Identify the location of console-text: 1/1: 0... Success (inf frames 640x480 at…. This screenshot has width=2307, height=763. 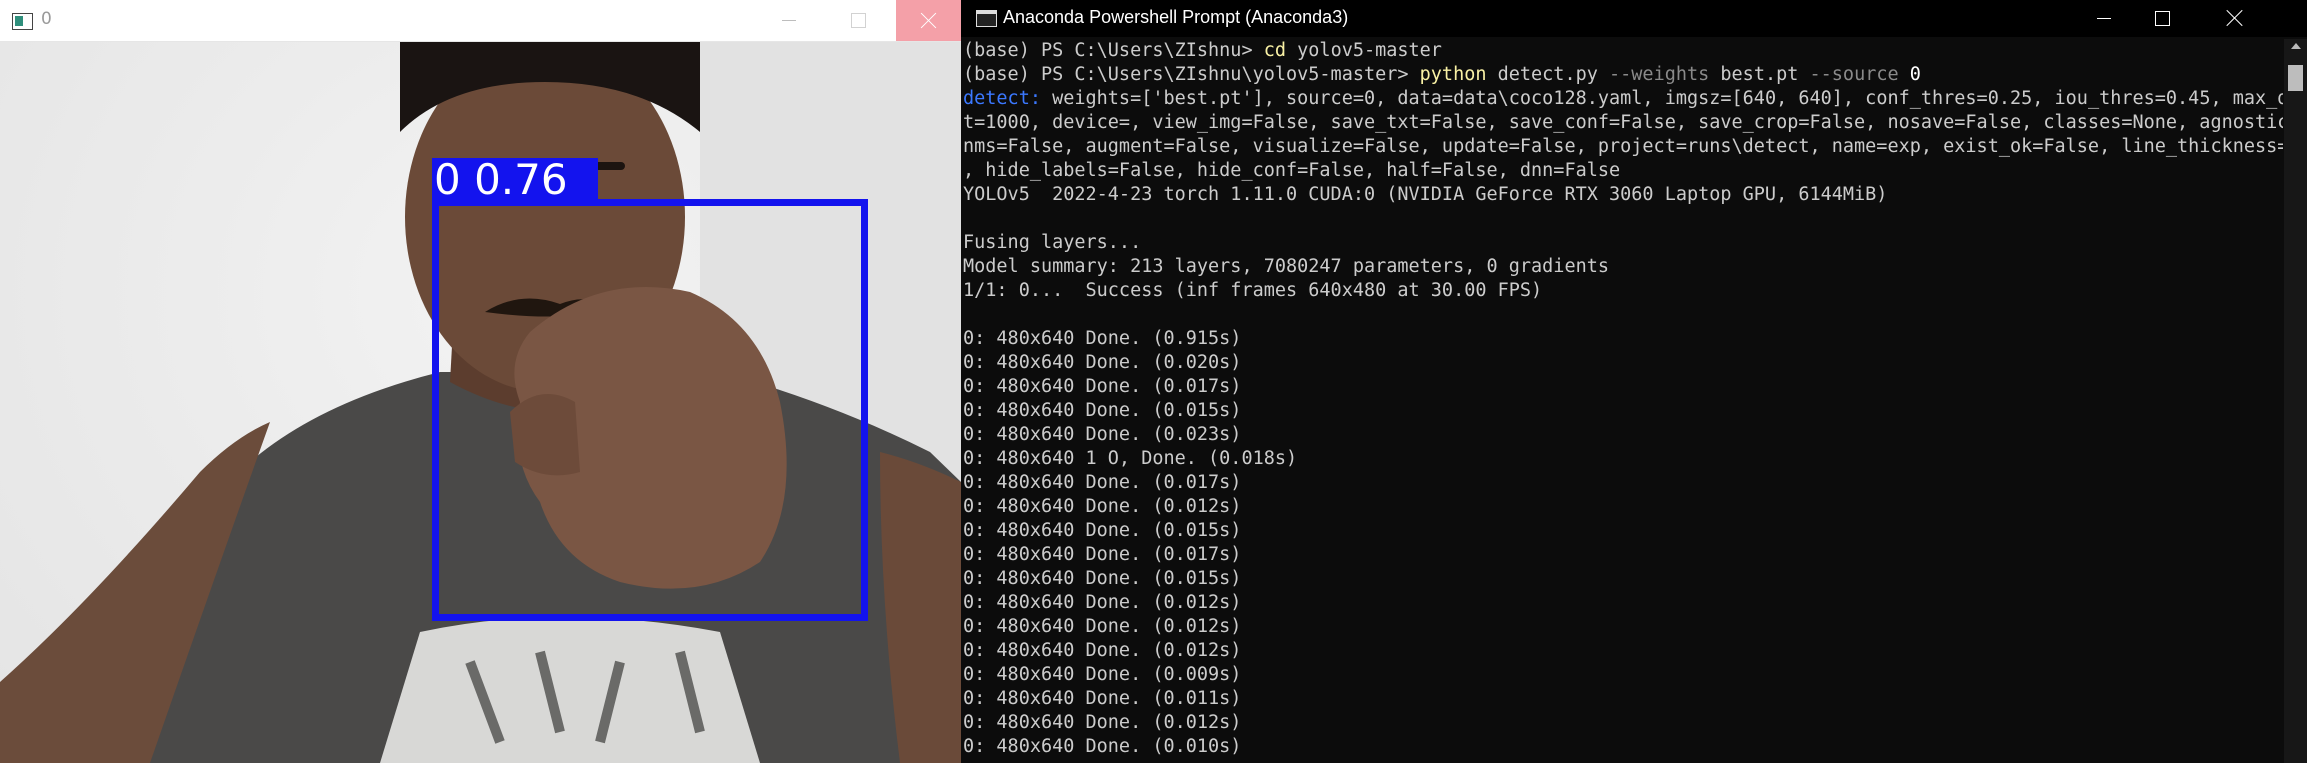
(1253, 290).